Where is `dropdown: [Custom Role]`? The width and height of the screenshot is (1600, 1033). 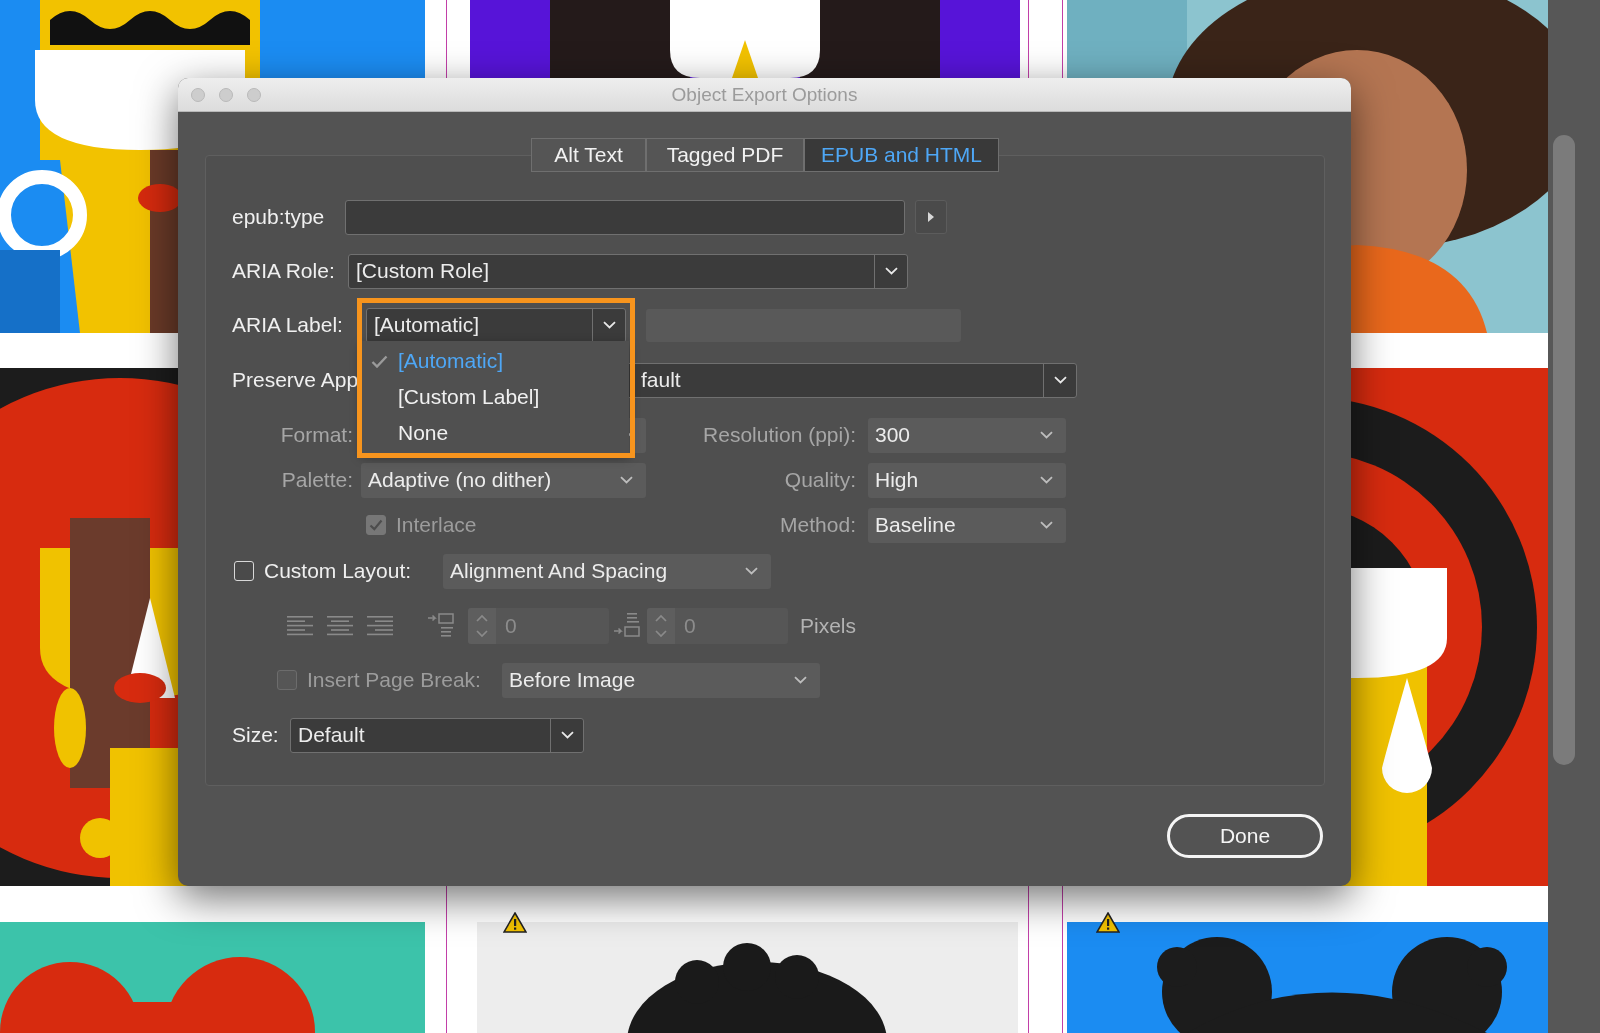 dropdown: [Custom Role] is located at coordinates (628, 271).